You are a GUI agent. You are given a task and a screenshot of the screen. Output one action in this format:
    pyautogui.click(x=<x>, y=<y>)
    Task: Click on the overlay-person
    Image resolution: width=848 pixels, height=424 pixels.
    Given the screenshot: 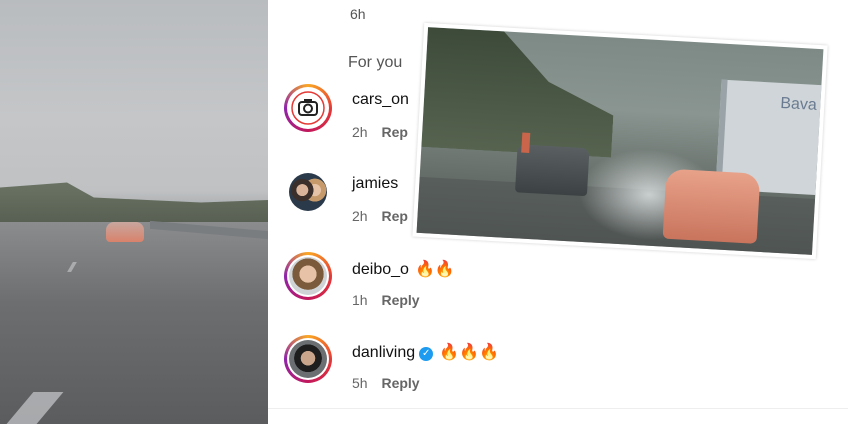 What is the action you would take?
    pyautogui.click(x=526, y=142)
    